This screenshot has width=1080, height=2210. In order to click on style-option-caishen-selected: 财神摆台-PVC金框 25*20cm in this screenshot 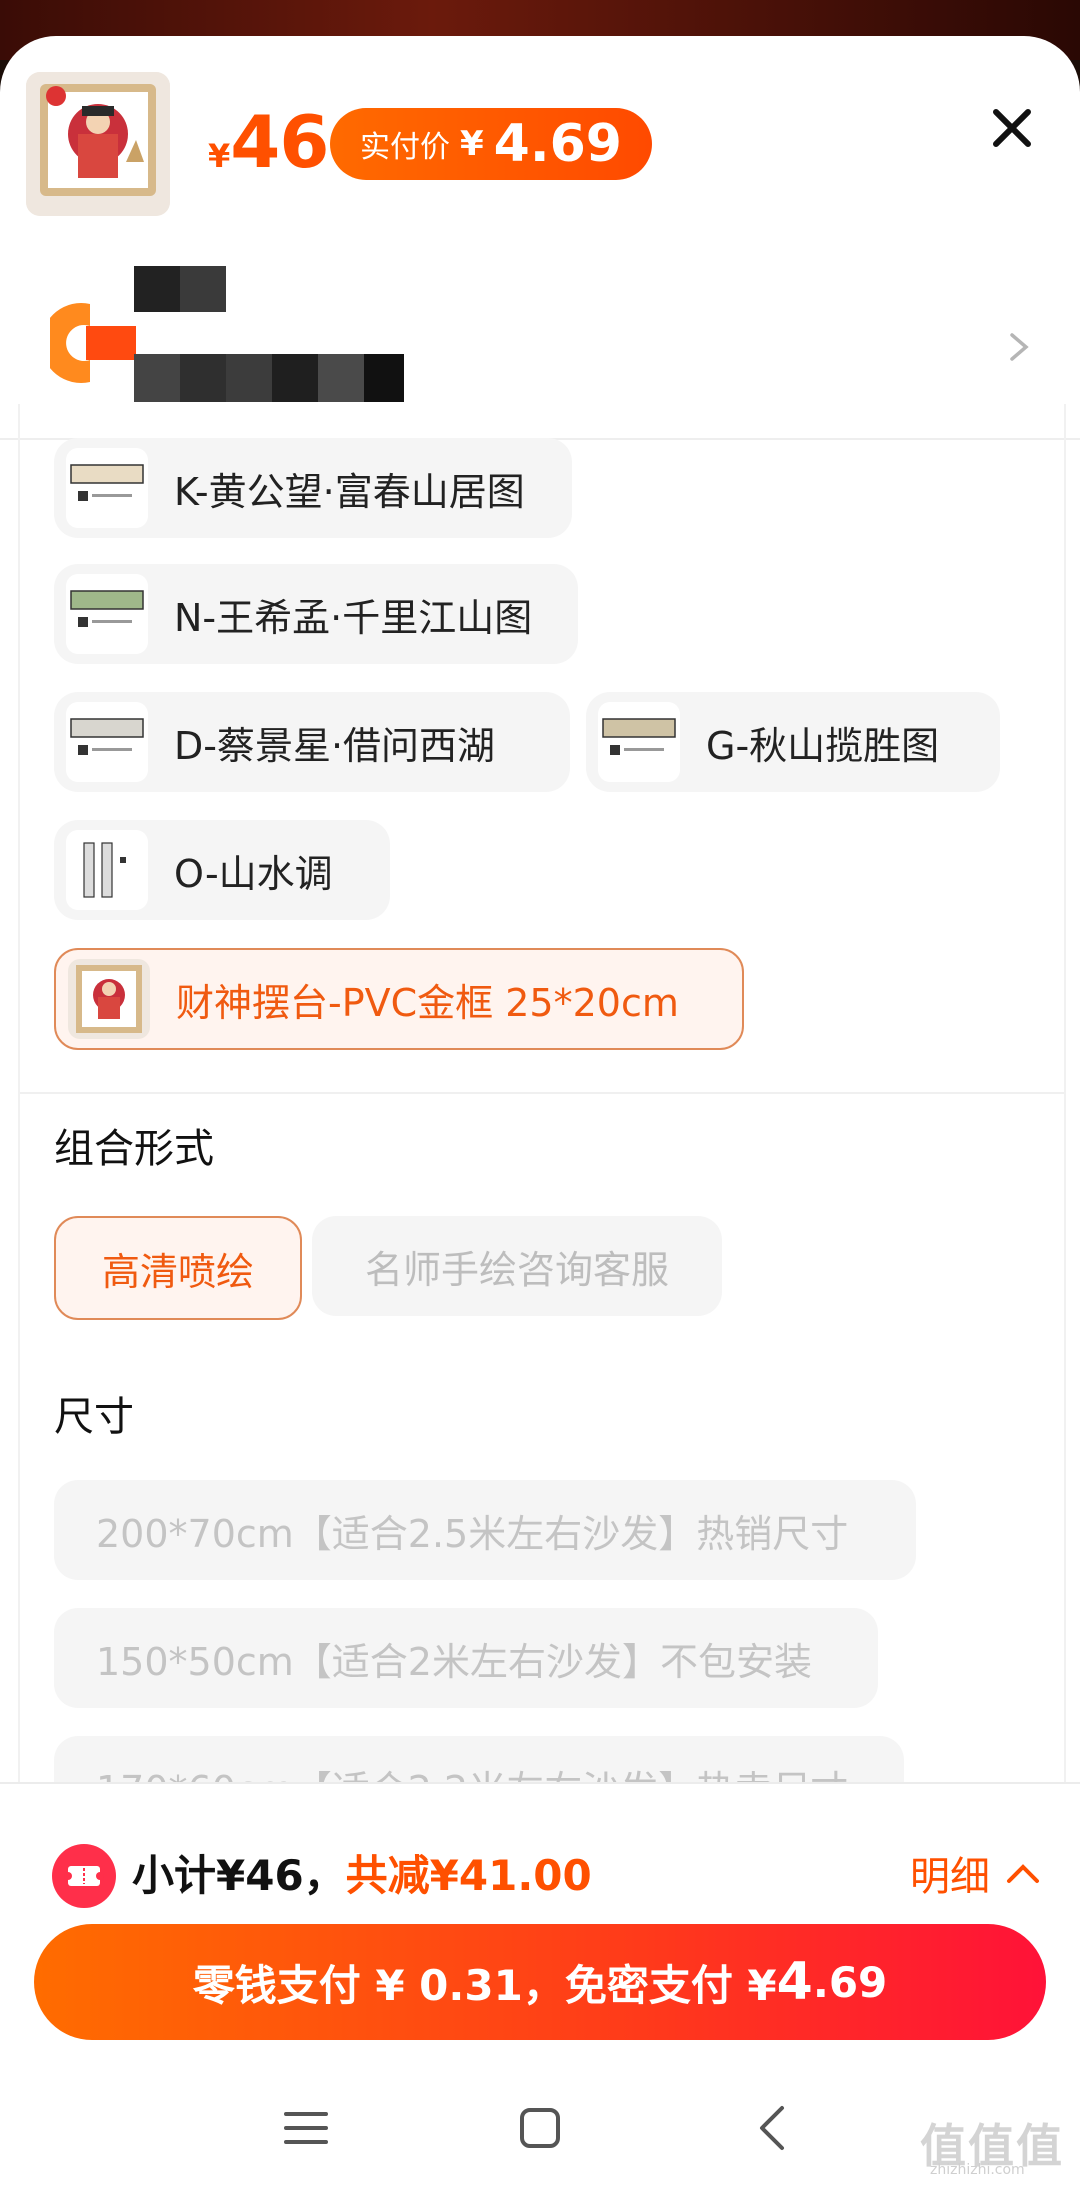, I will do `click(399, 999)`.